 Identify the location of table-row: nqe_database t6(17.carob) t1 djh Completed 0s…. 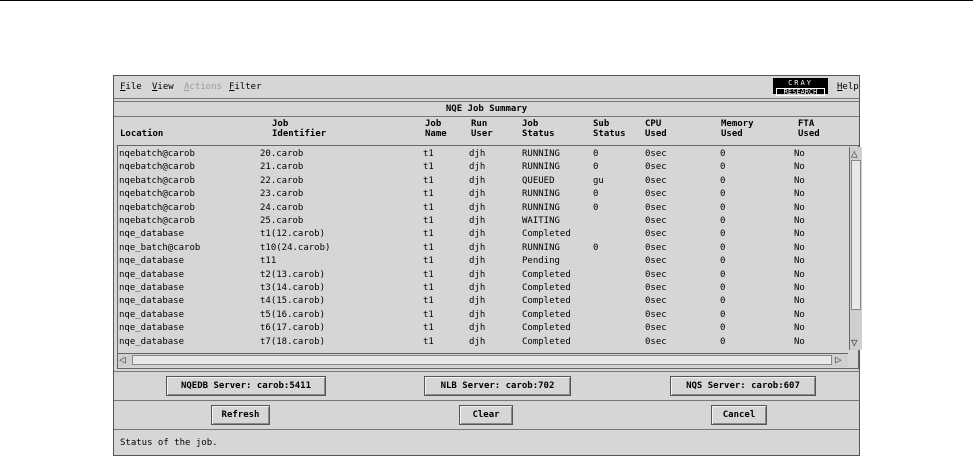
(482, 328).